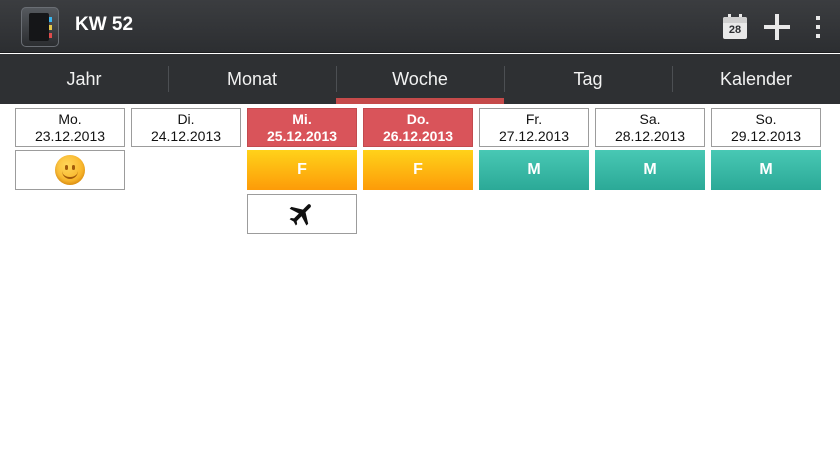 The height and width of the screenshot is (472, 840). I want to click on shift-cell-so: M, so click(766, 170).